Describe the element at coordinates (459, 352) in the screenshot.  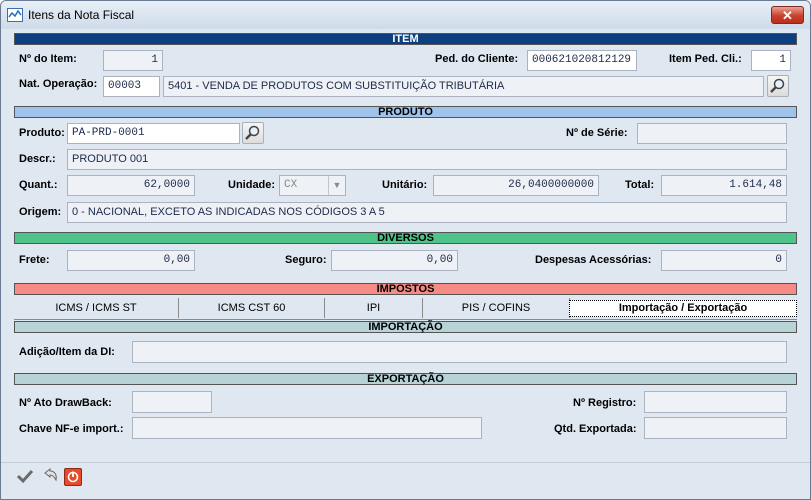
I see `adicao-field` at that location.